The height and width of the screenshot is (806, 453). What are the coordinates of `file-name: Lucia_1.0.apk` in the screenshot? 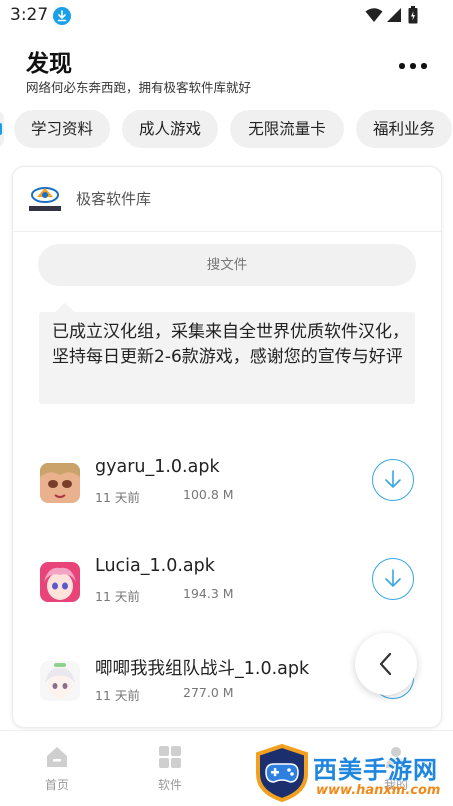 It's located at (155, 566).